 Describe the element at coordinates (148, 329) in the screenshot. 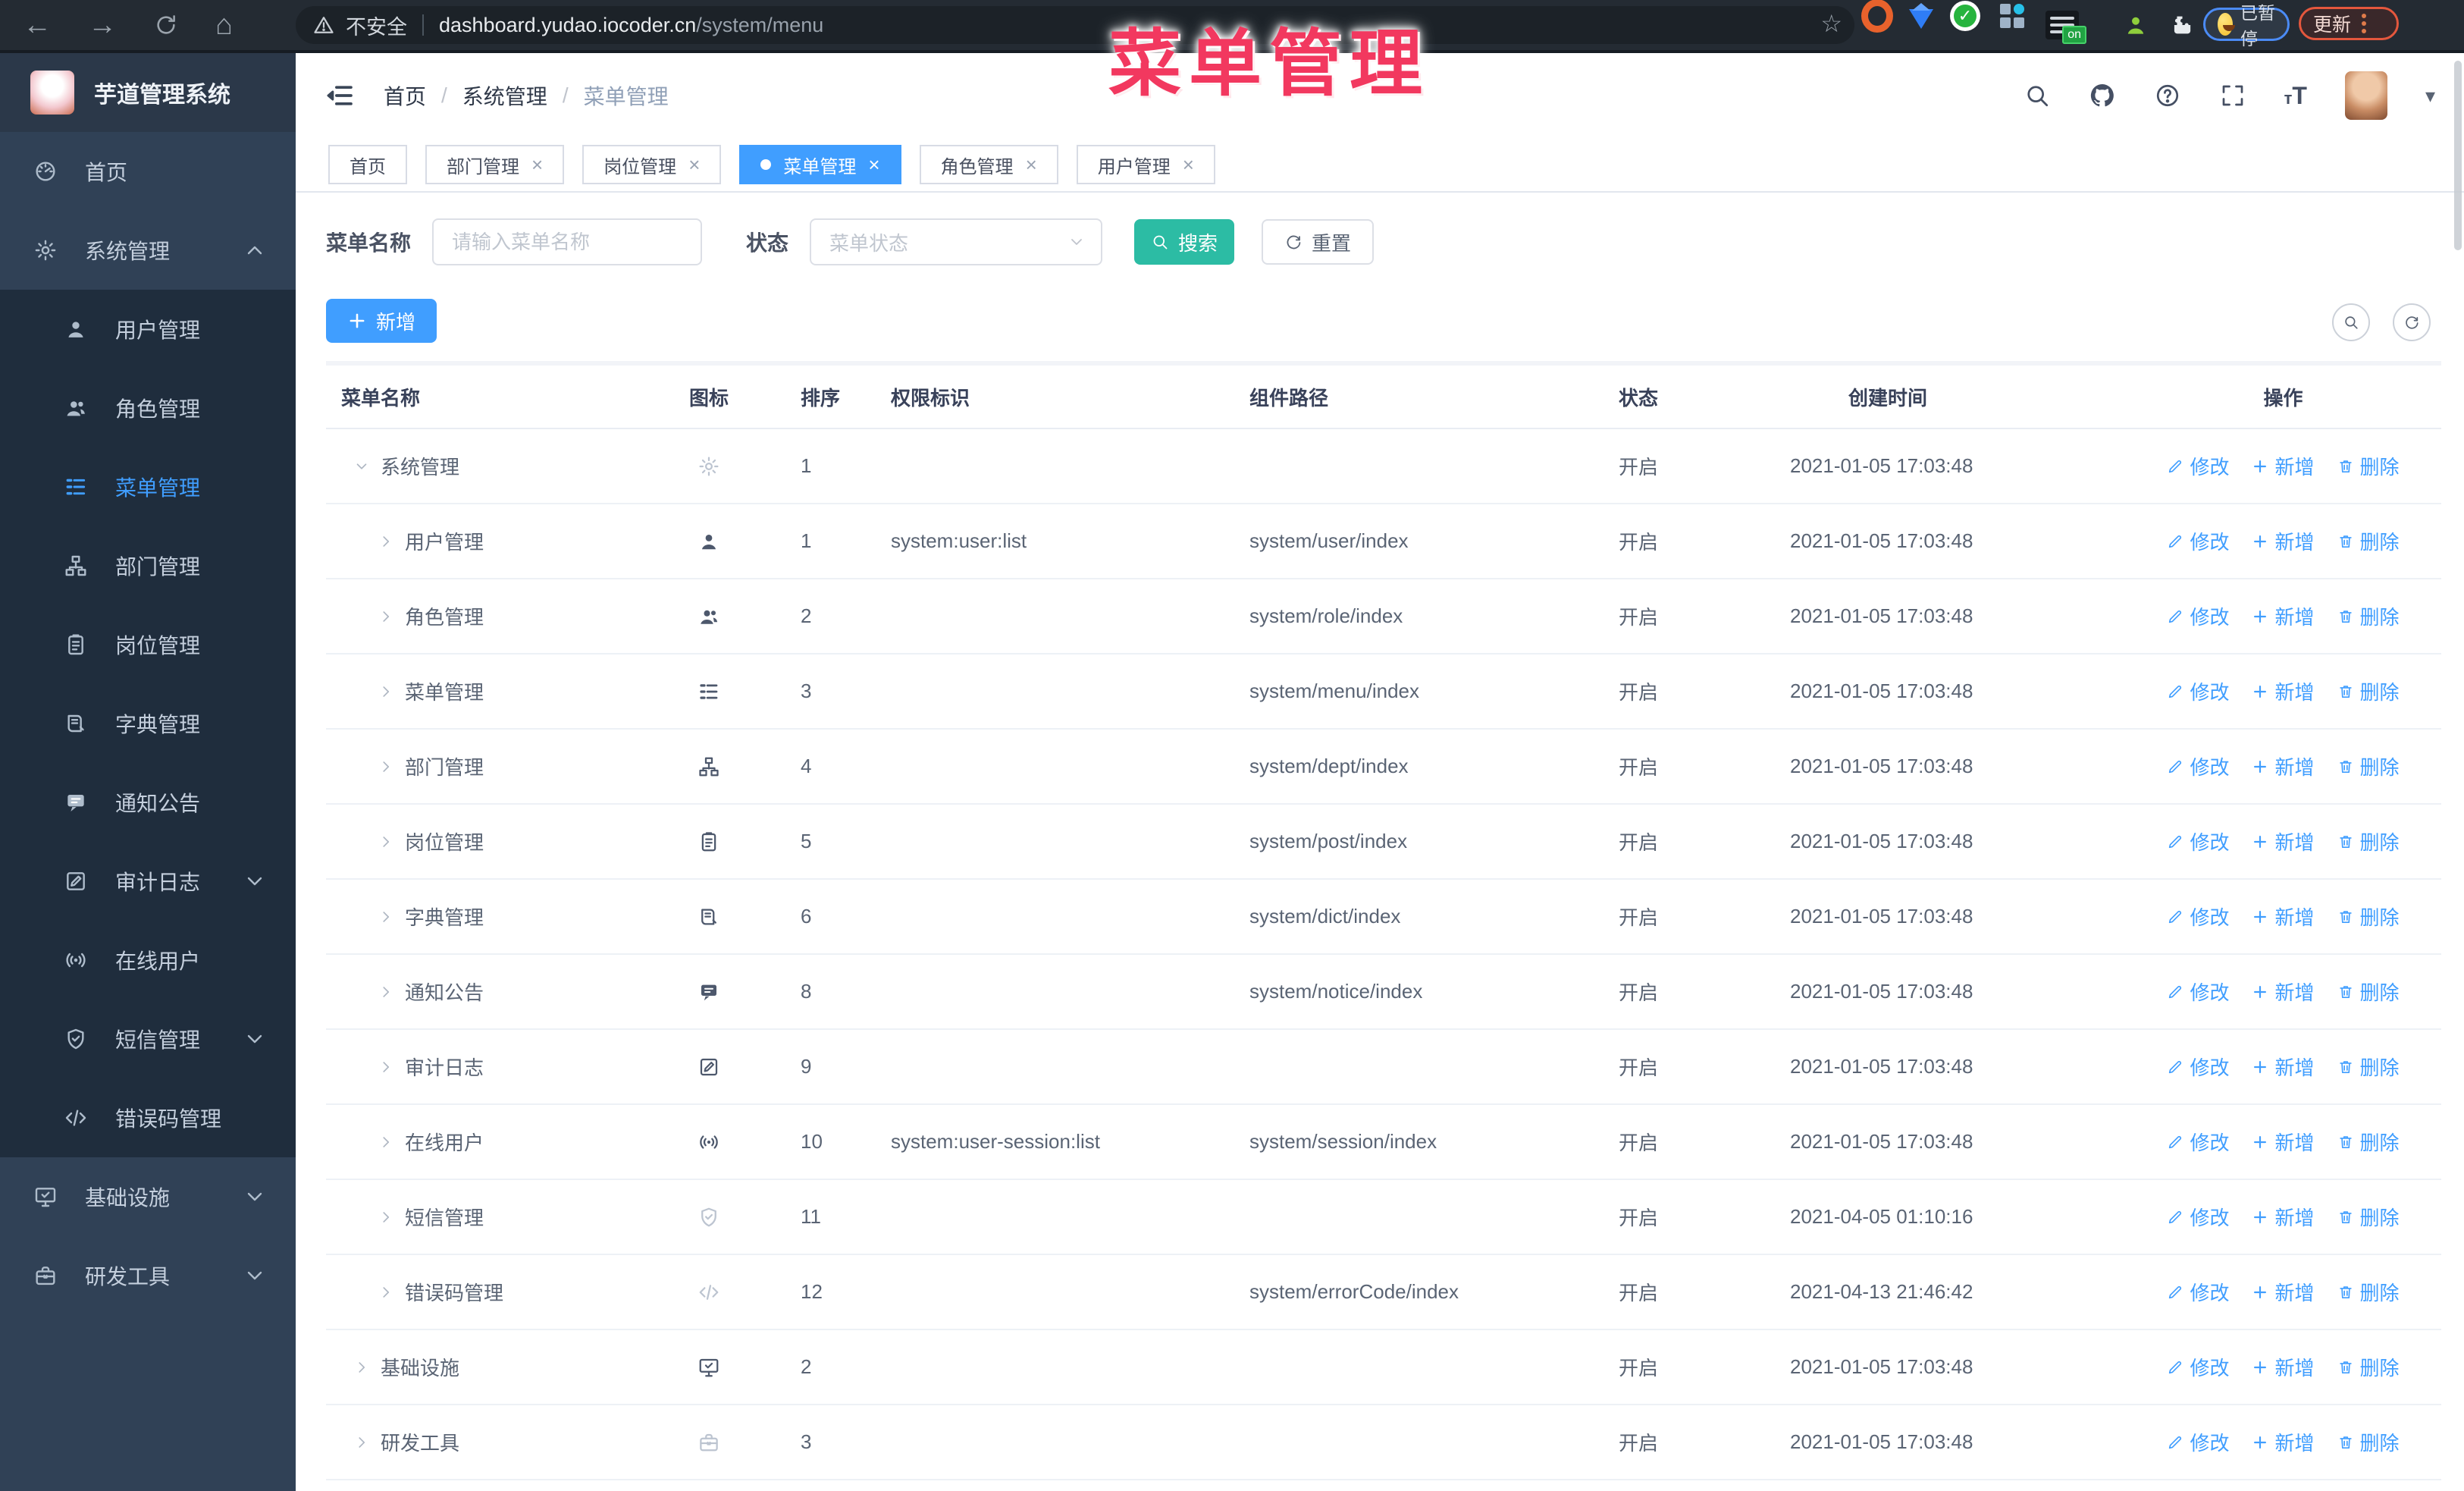

I see `sidebar-item-用户管理: 用户管理` at that location.